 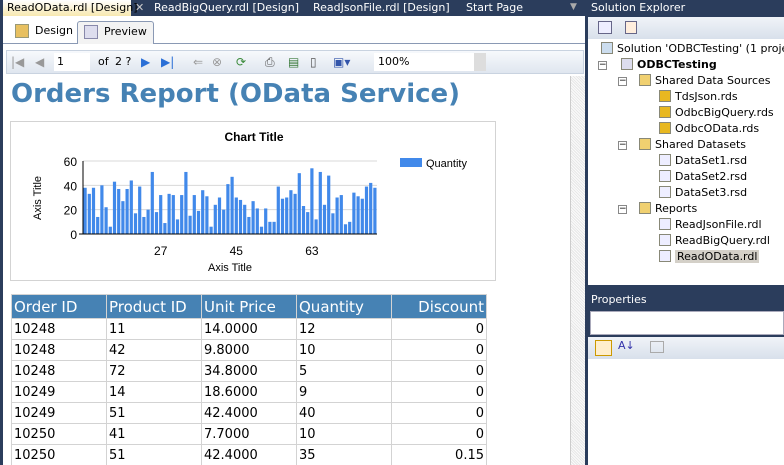 I want to click on tab-design: Design, so click(x=44, y=32).